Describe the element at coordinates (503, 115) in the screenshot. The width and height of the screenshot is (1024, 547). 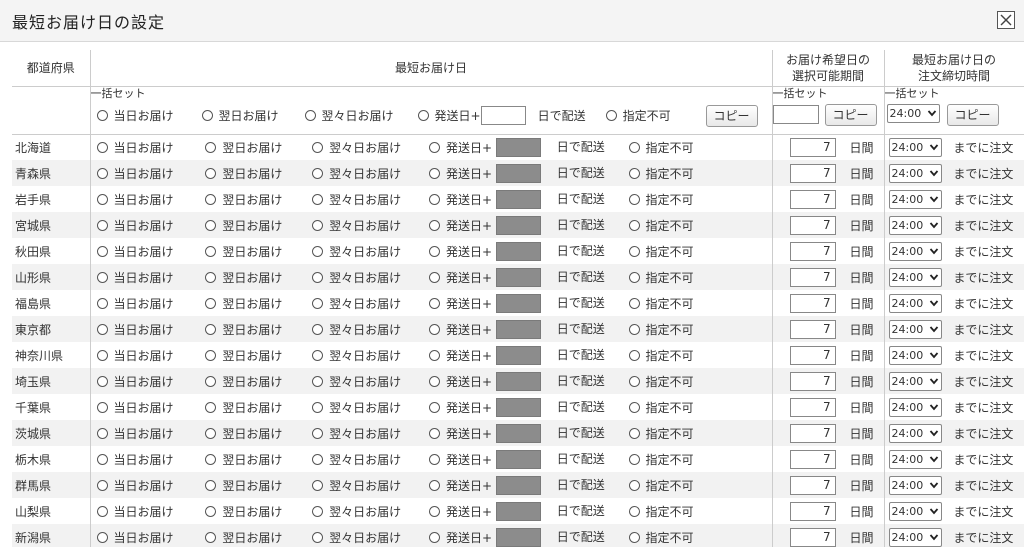
I see `bulk-ship-days-input` at that location.